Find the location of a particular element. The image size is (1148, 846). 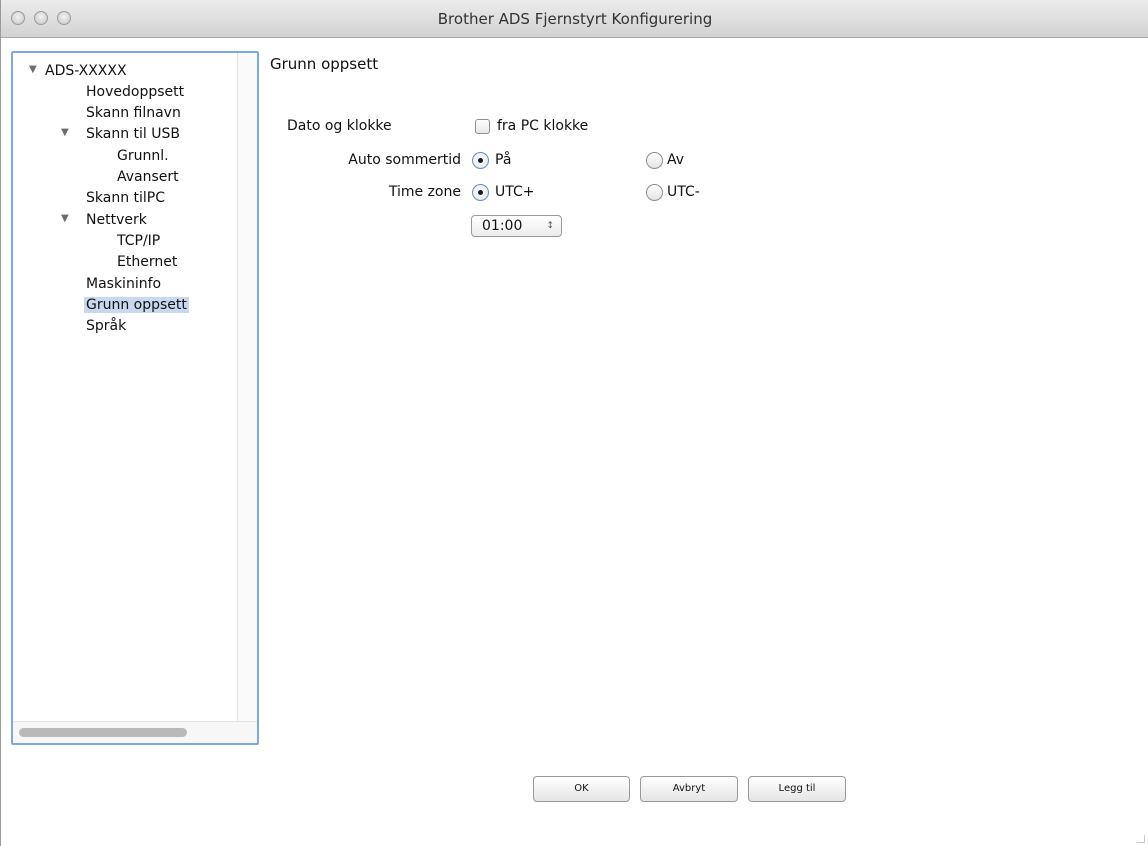

title-bar: Brother ADS Fjernstyrt Konfigurering is located at coordinates (574, 19).